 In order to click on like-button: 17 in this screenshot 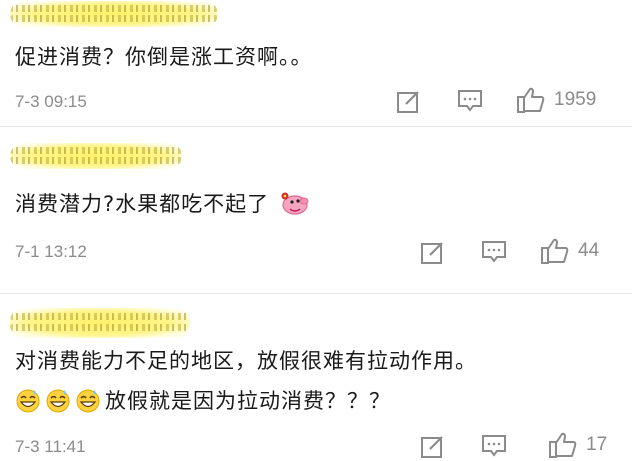, I will do `click(577, 445)`.